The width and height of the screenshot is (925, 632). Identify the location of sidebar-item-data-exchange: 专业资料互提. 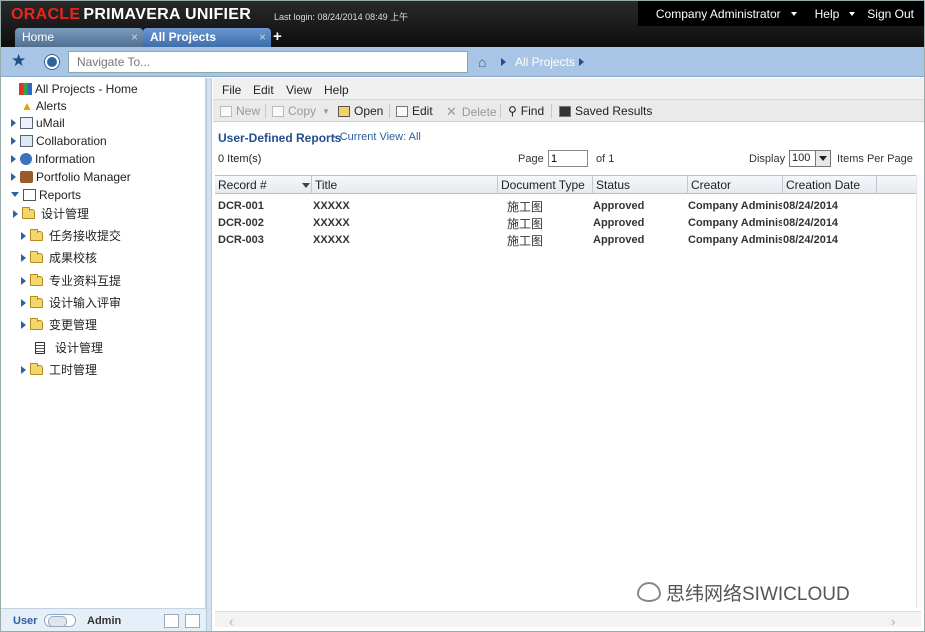
(71, 280).